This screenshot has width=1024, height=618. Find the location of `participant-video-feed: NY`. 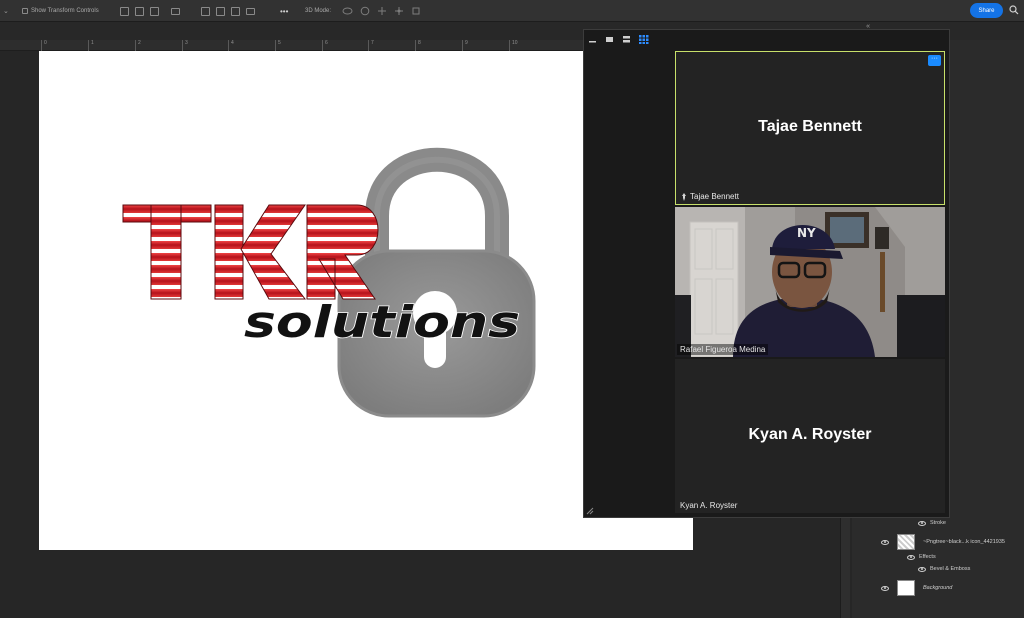

participant-video-feed: NY is located at coordinates (810, 282).